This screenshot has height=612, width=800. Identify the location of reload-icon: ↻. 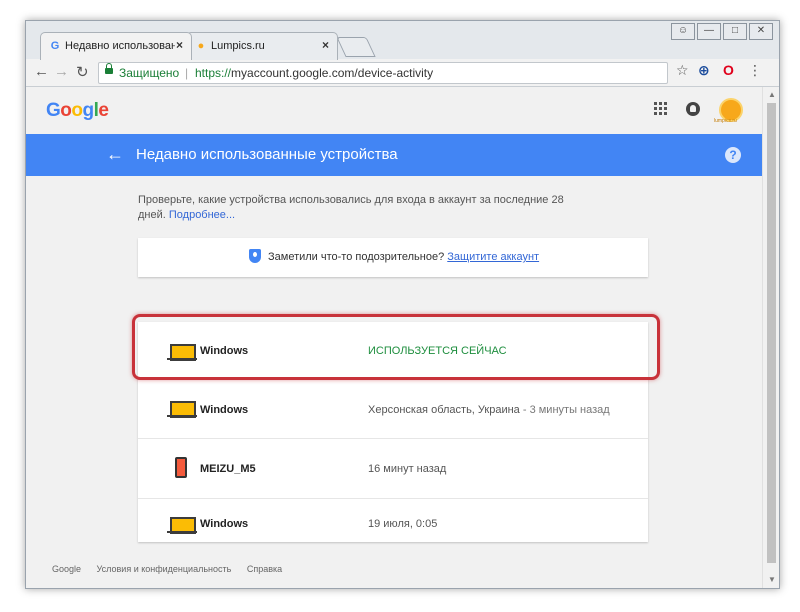
(82, 72).